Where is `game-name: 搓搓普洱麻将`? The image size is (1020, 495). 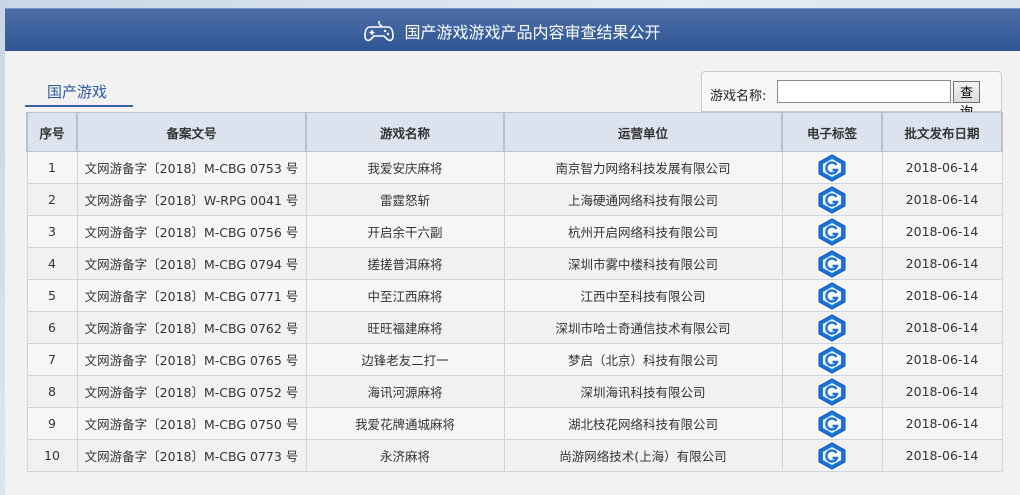
game-name: 搓搓普洱麻将 is located at coordinates (405, 263).